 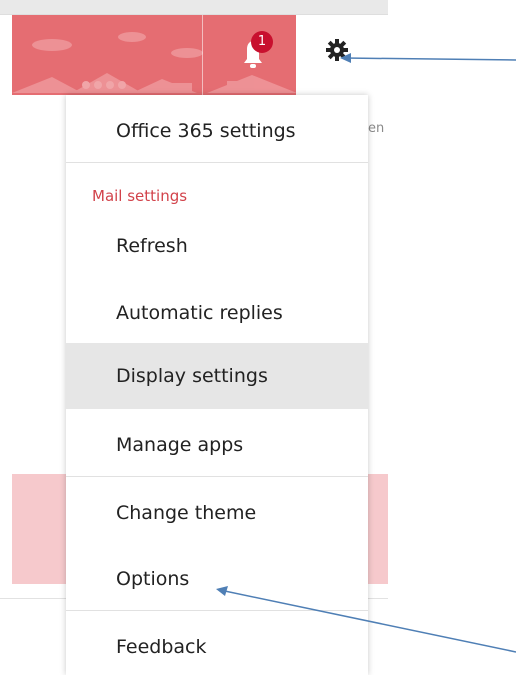 What do you see at coordinates (217, 376) in the screenshot?
I see `menu-item-display-settings: Display settings` at bounding box center [217, 376].